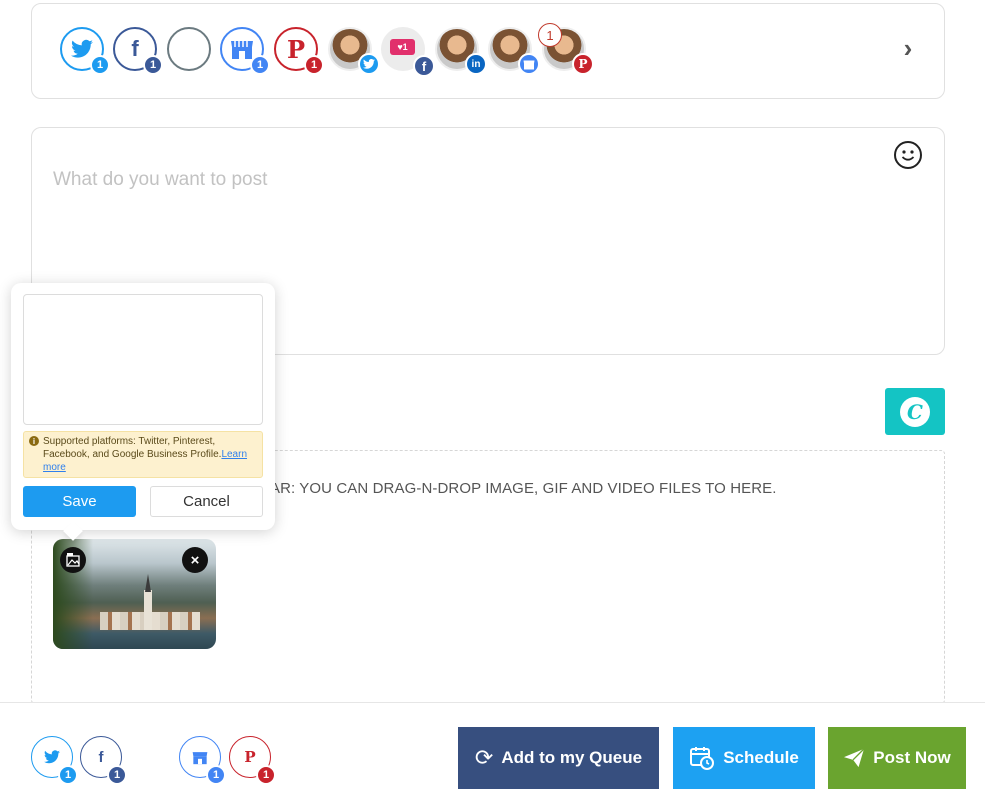 Image resolution: width=985 pixels, height=801 pixels. I want to click on profile-avatar-google-business, so click(514, 51).